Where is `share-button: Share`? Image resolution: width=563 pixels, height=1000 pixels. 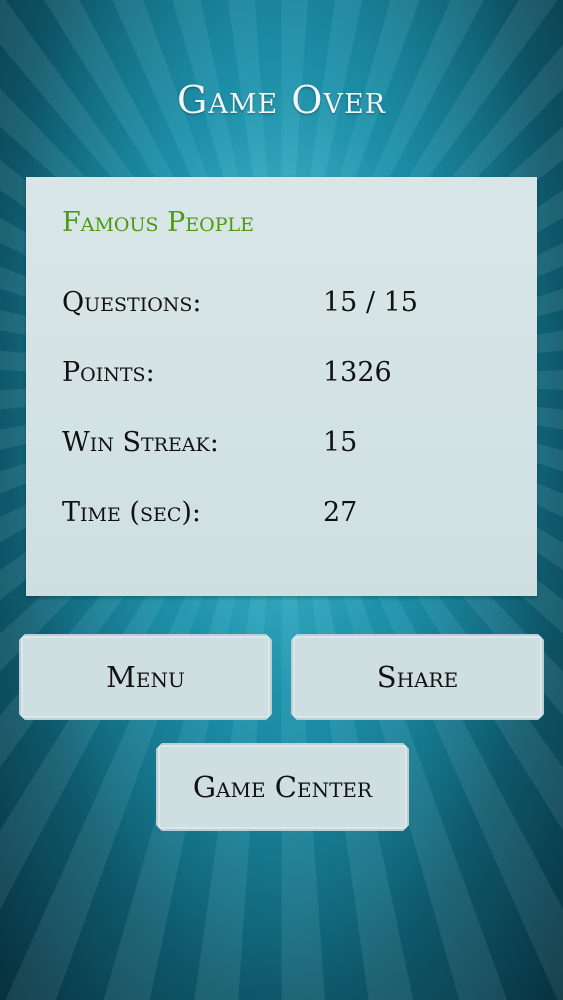 share-button: Share is located at coordinates (417, 677).